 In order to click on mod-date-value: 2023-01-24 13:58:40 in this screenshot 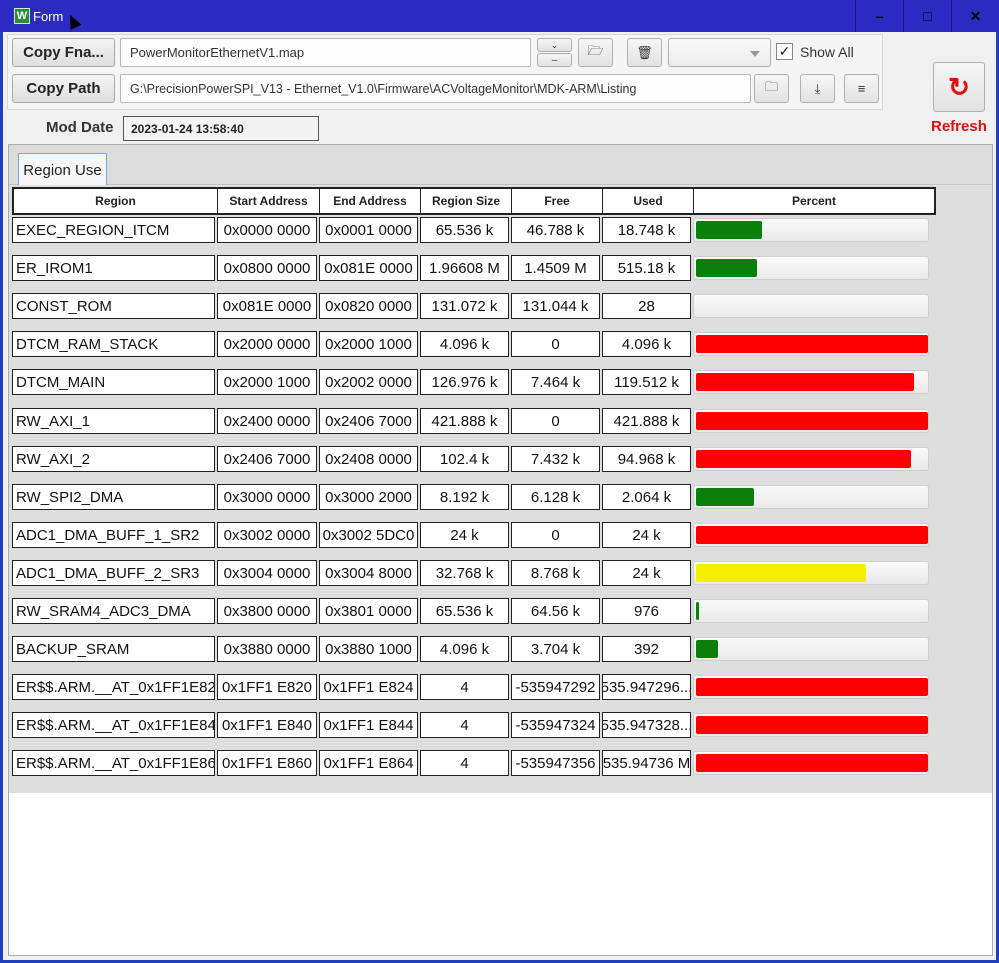, I will do `click(221, 128)`.